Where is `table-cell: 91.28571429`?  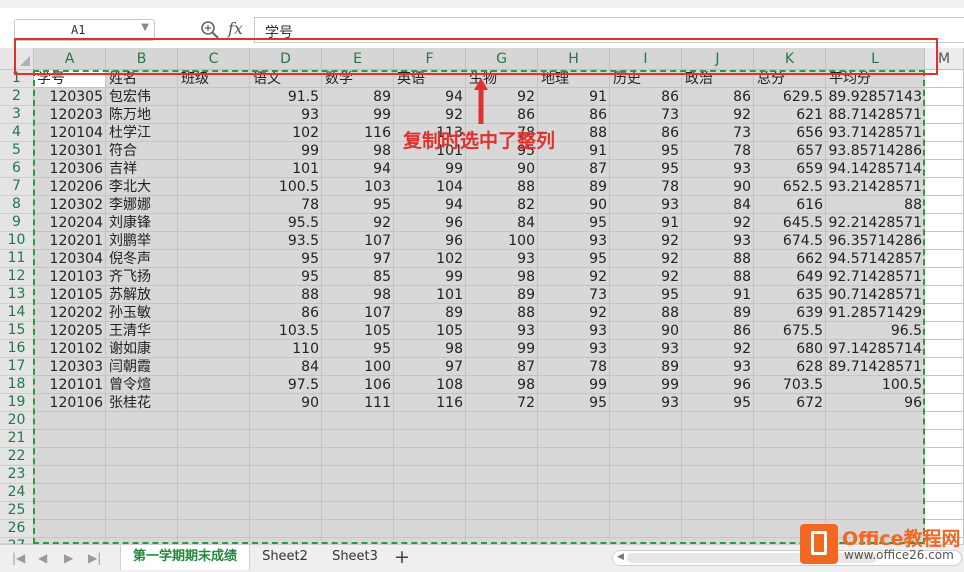
table-cell: 91.28571429 is located at coordinates (875, 313).